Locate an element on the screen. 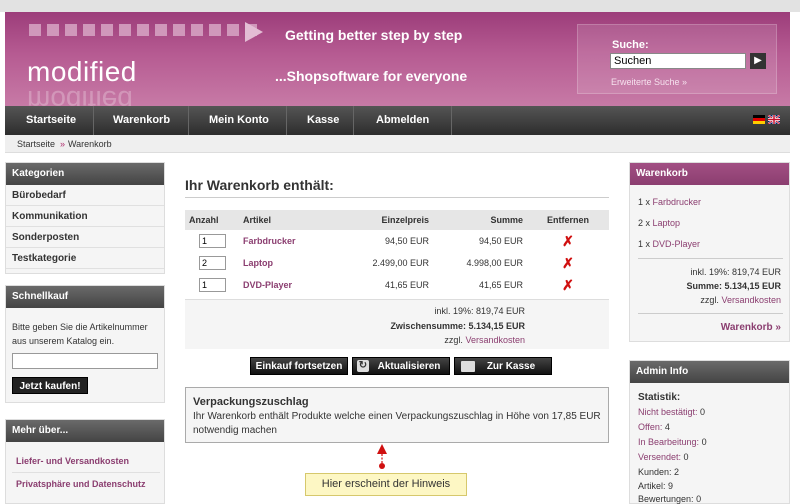 Image resolution: width=800 pixels, height=504 pixels. german-flag-icon is located at coordinates (759, 119).